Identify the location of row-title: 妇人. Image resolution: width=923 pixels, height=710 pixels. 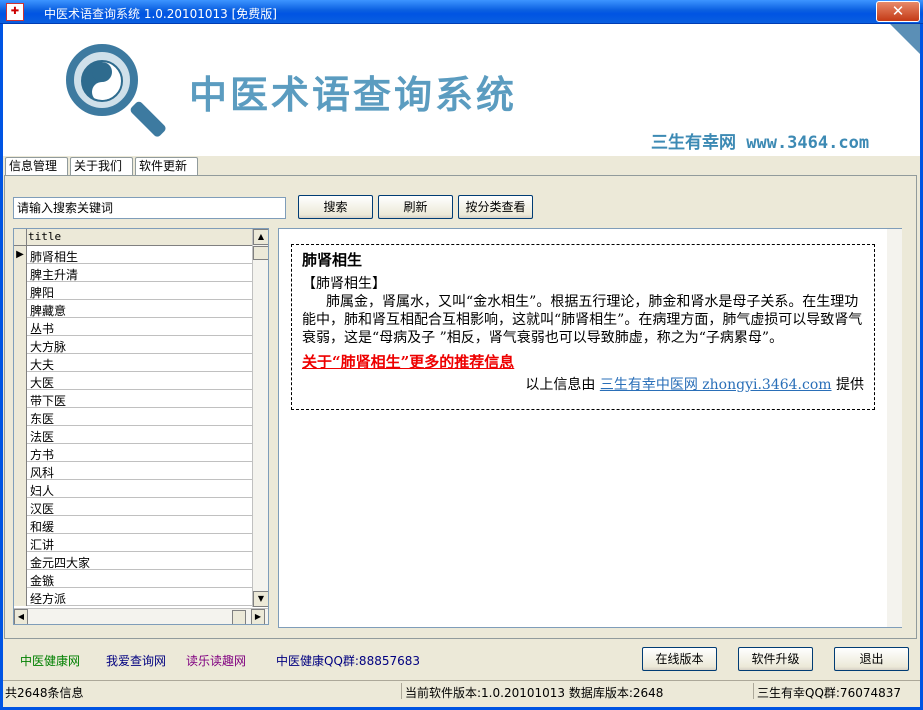
(42, 491).